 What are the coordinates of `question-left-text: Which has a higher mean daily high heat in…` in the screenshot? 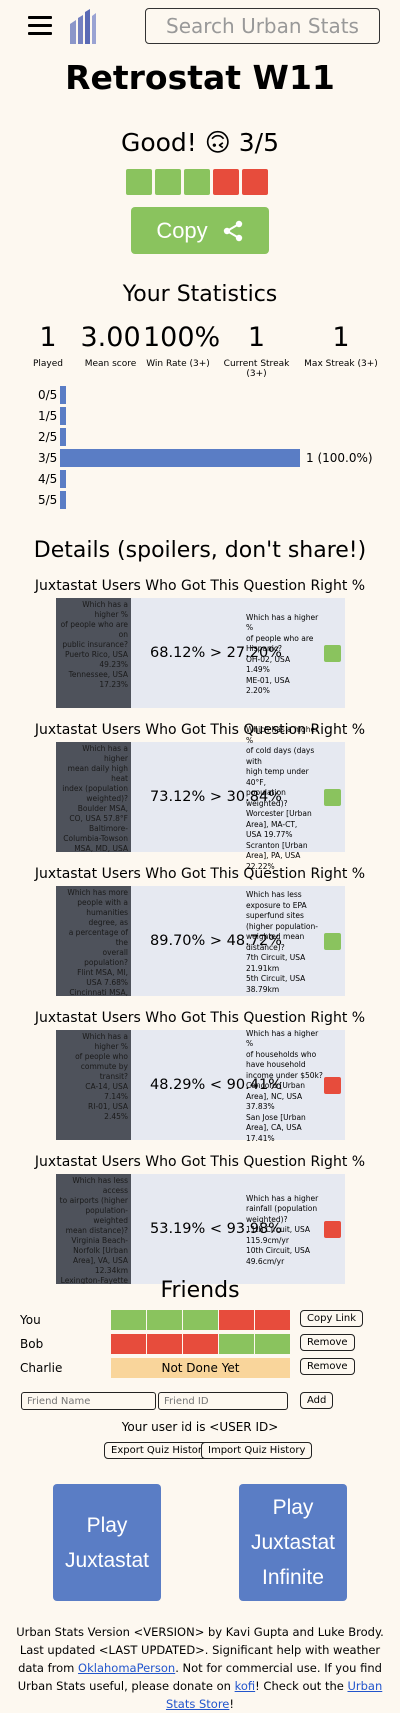 It's located at (93, 797).